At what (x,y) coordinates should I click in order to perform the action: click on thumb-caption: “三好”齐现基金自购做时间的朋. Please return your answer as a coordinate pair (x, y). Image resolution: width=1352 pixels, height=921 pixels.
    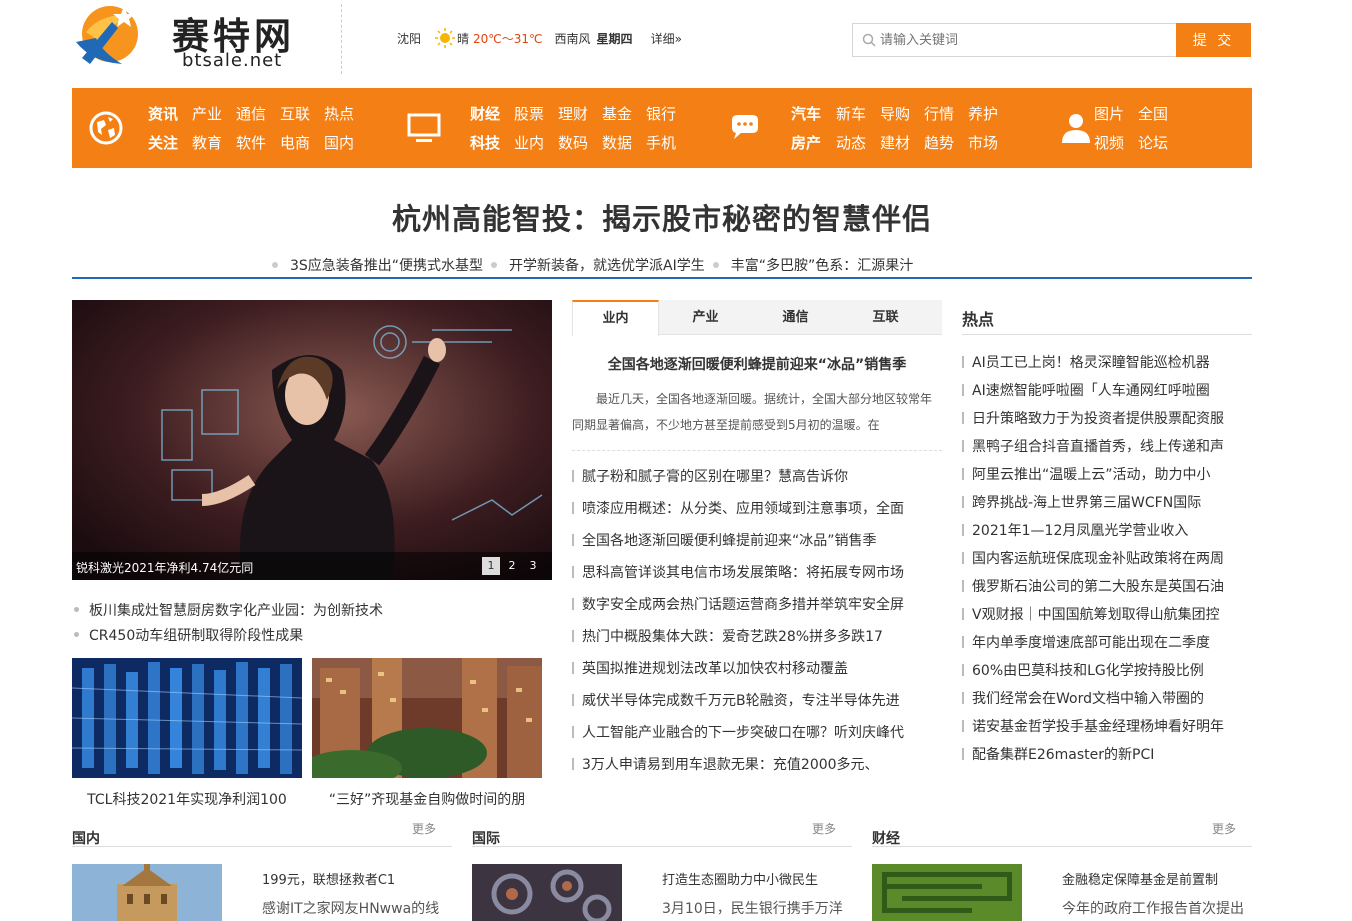
    Looking at the image, I should click on (427, 799).